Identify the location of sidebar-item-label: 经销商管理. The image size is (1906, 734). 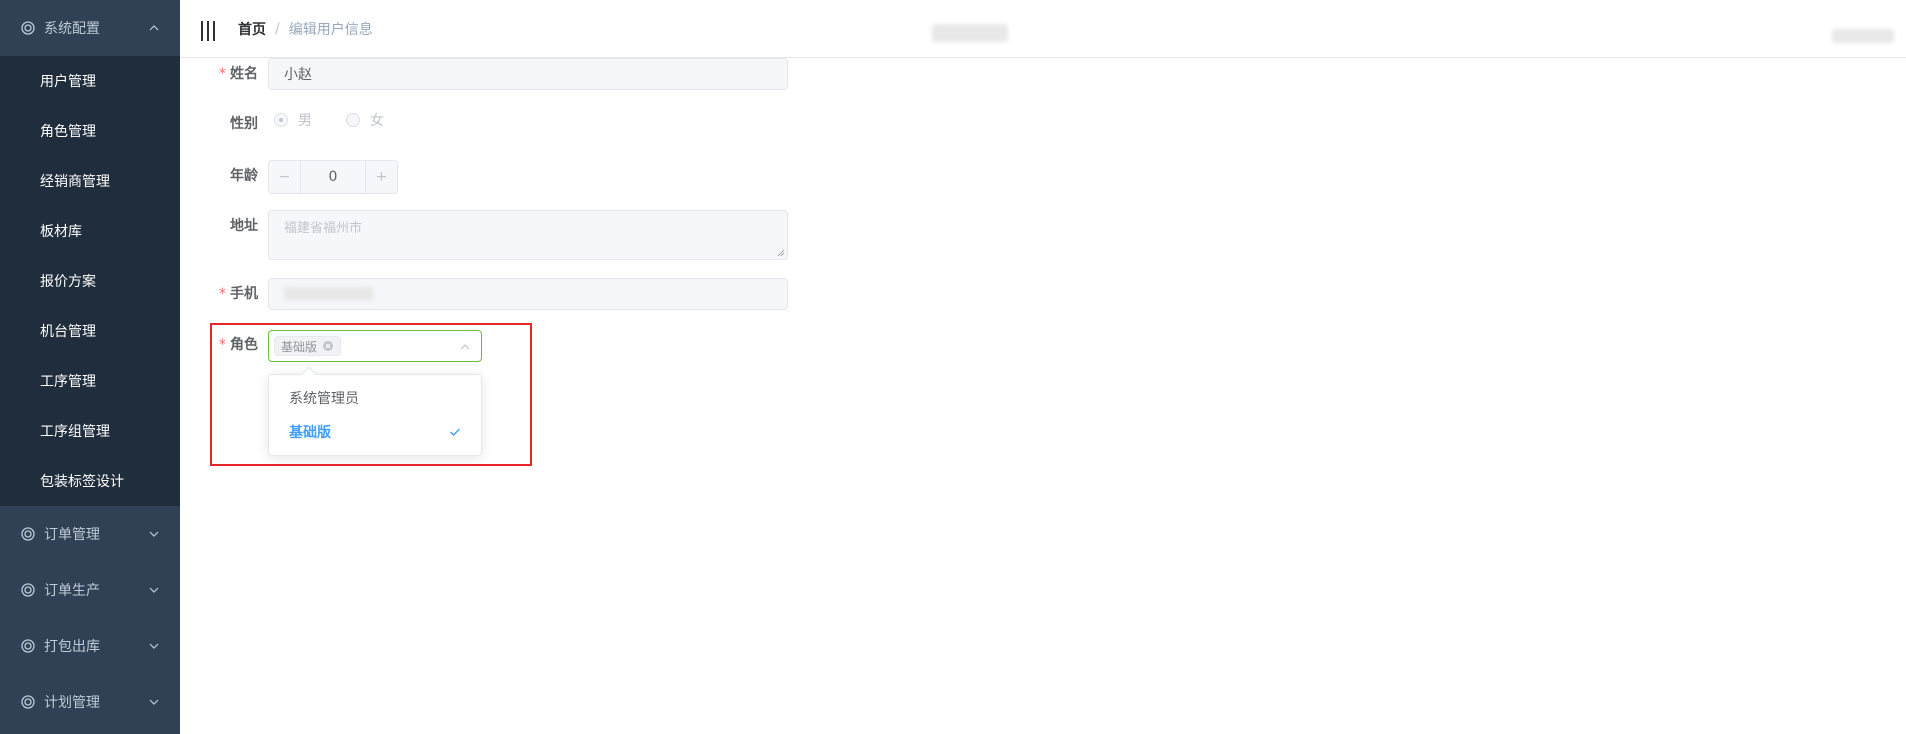
(75, 182).